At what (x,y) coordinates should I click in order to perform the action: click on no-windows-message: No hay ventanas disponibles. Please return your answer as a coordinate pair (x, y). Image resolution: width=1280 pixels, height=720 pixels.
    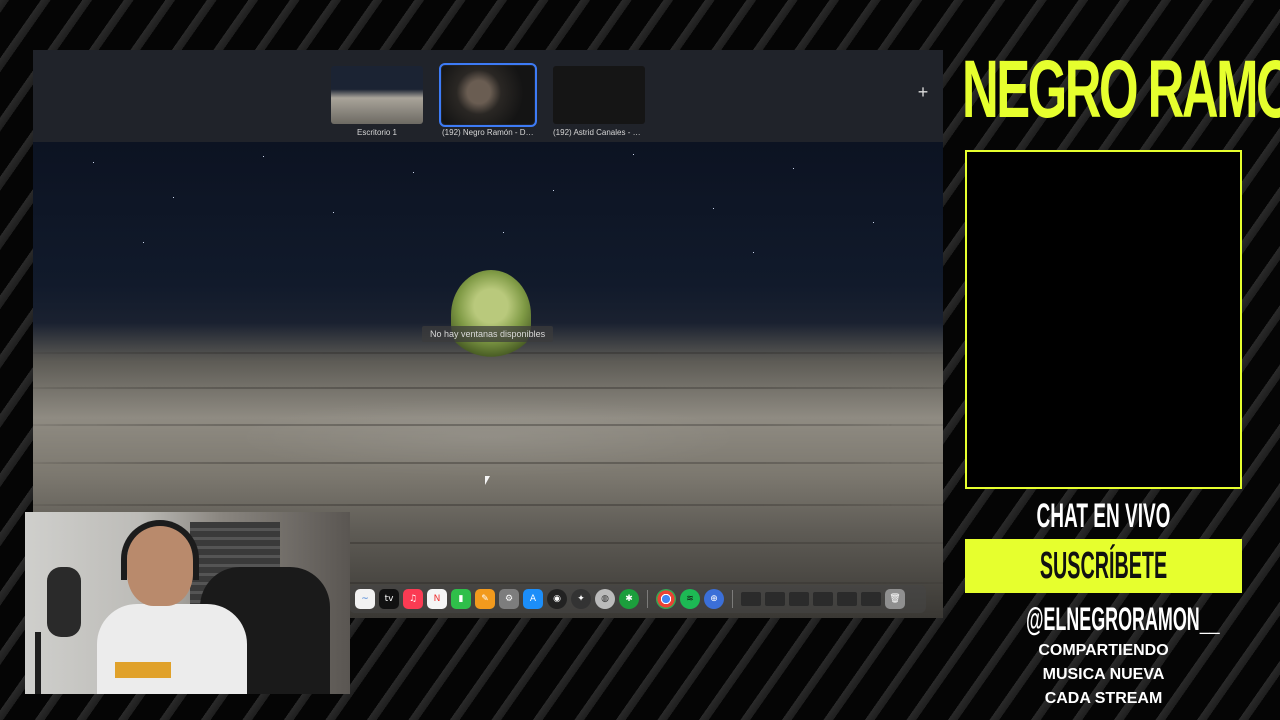
    Looking at the image, I should click on (488, 334).